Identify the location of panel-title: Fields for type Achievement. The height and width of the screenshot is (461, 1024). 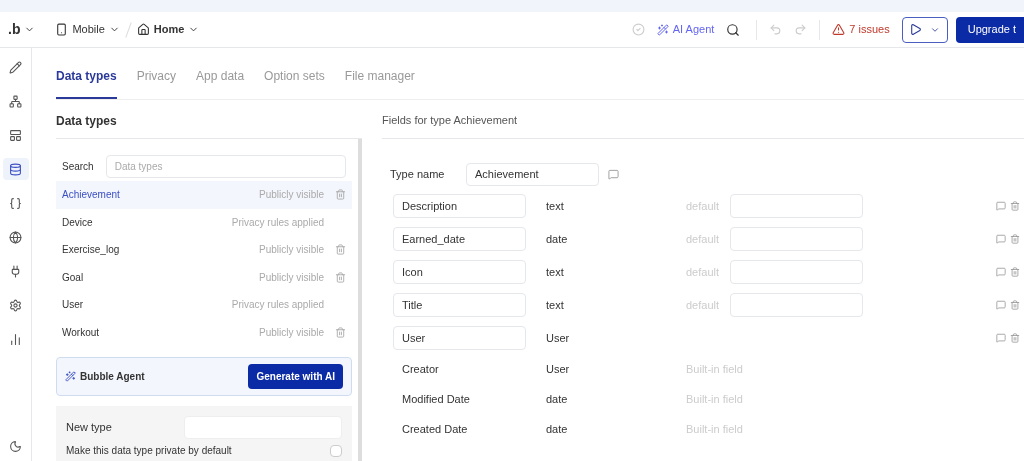
(703, 125).